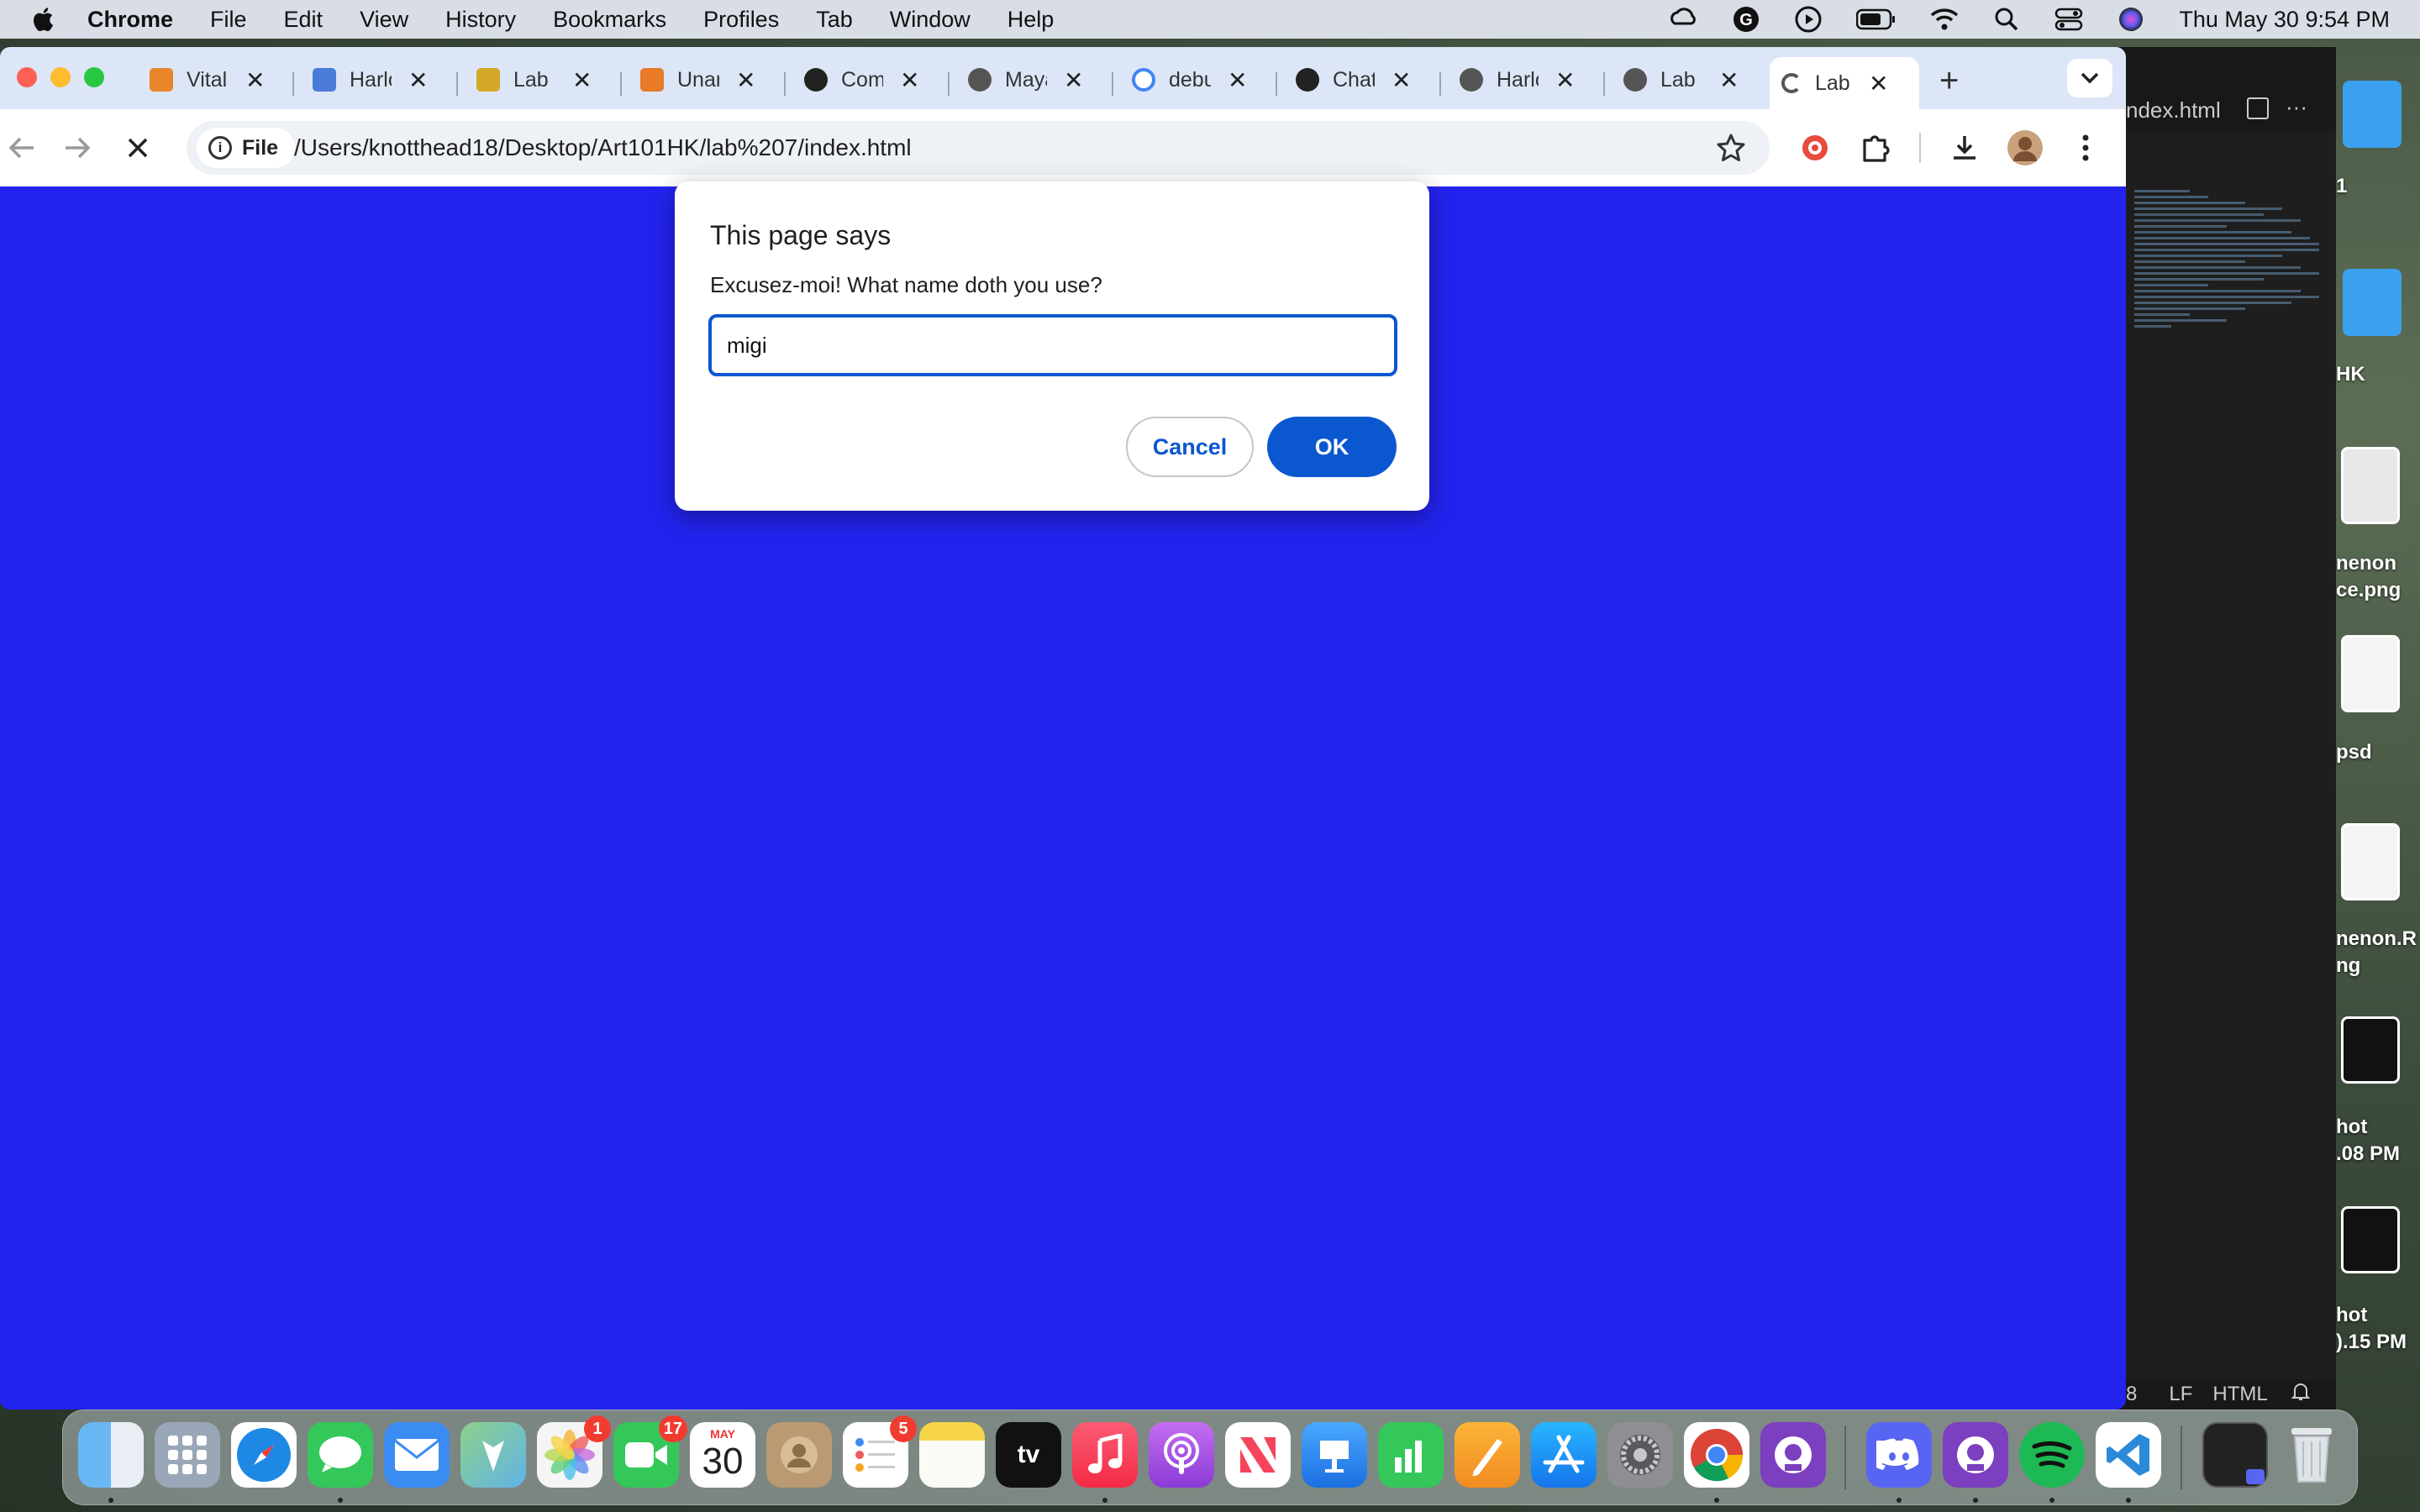  What do you see at coordinates (247, 148) in the screenshot?
I see `site-info-chip: i File` at bounding box center [247, 148].